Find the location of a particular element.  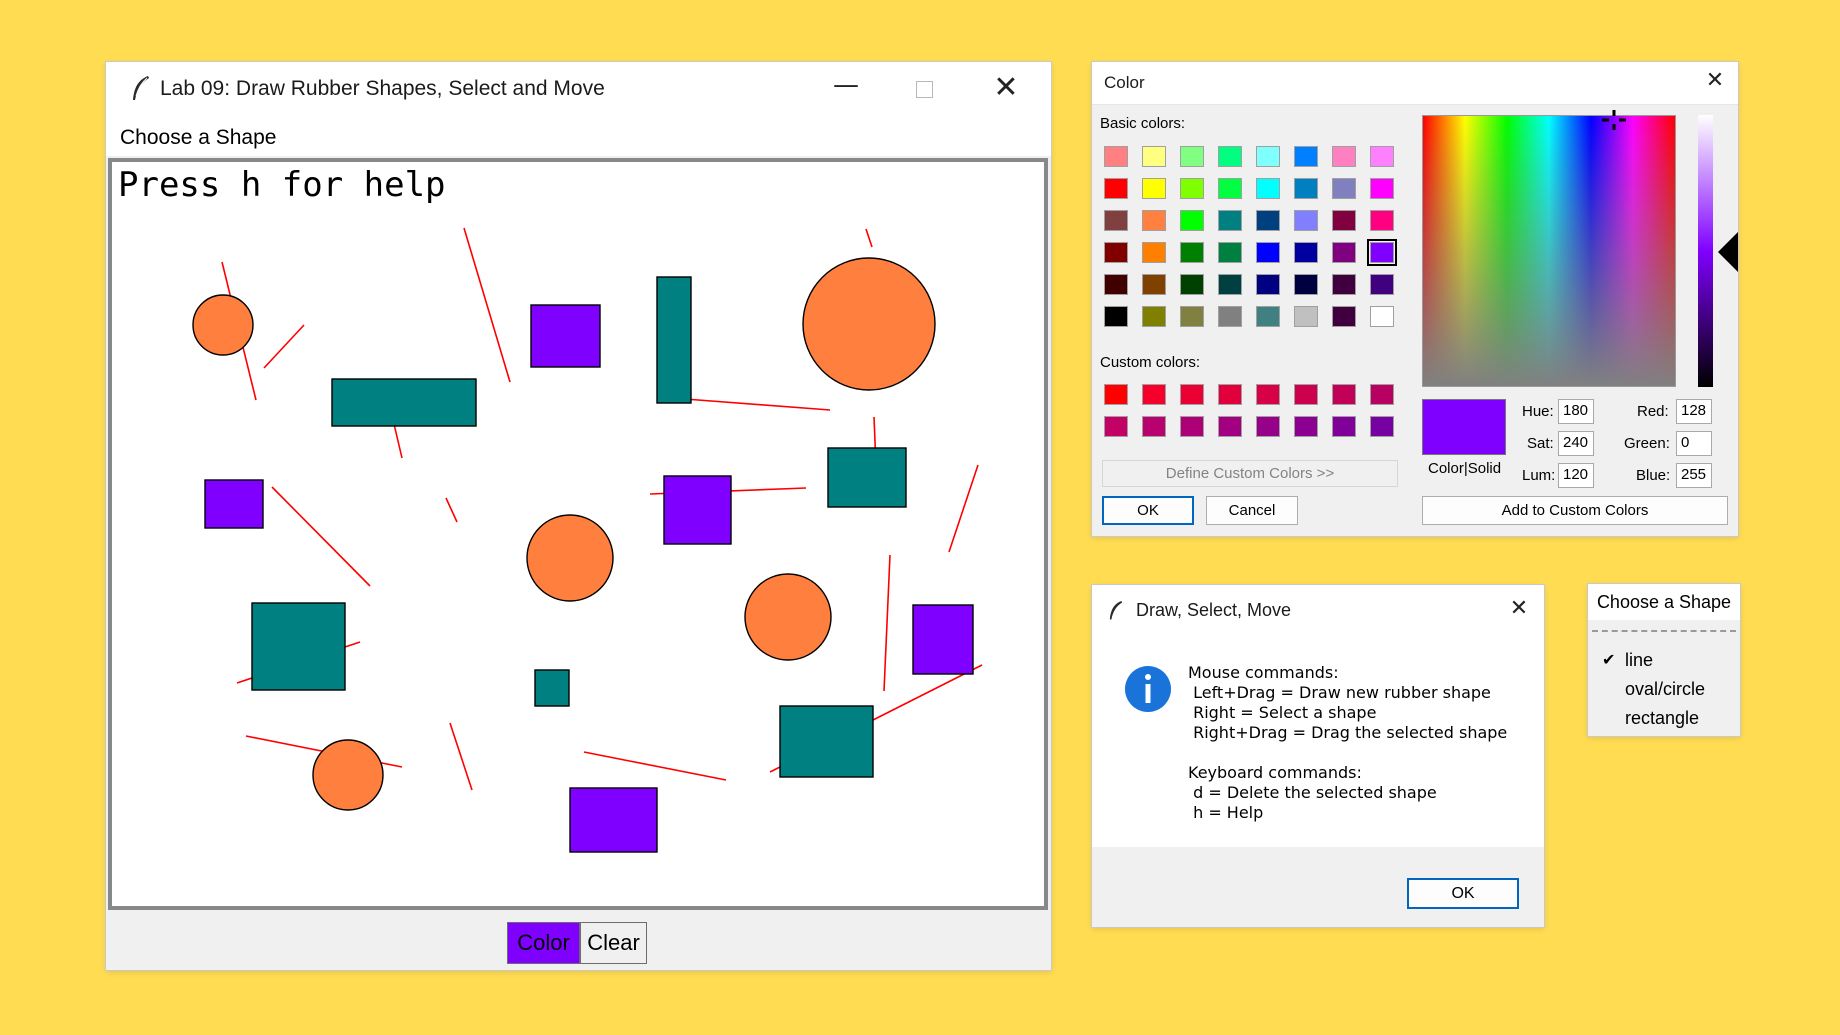

menu-item-rectangle: rectangle is located at coordinates (1662, 718).